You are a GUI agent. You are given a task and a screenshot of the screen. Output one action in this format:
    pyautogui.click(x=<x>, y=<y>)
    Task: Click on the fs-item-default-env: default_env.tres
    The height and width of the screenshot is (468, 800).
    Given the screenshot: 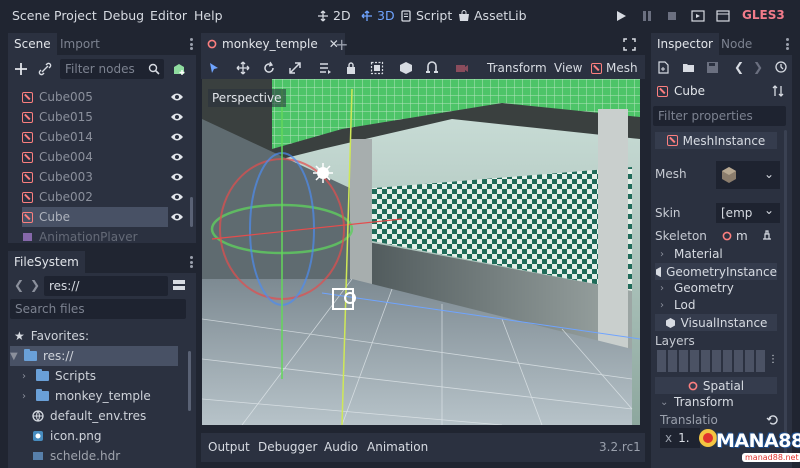 What is the action you would take?
    pyautogui.click(x=89, y=416)
    